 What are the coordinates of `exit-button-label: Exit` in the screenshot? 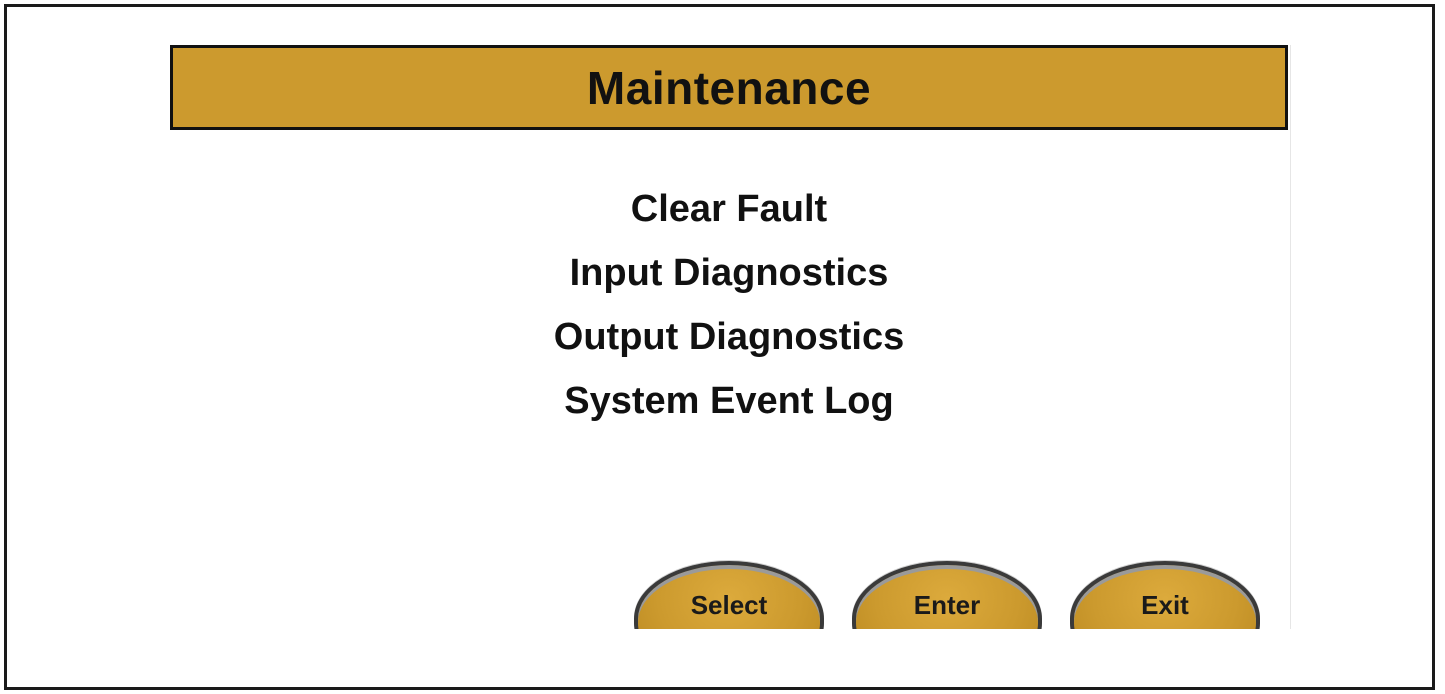 It's located at (1165, 605).